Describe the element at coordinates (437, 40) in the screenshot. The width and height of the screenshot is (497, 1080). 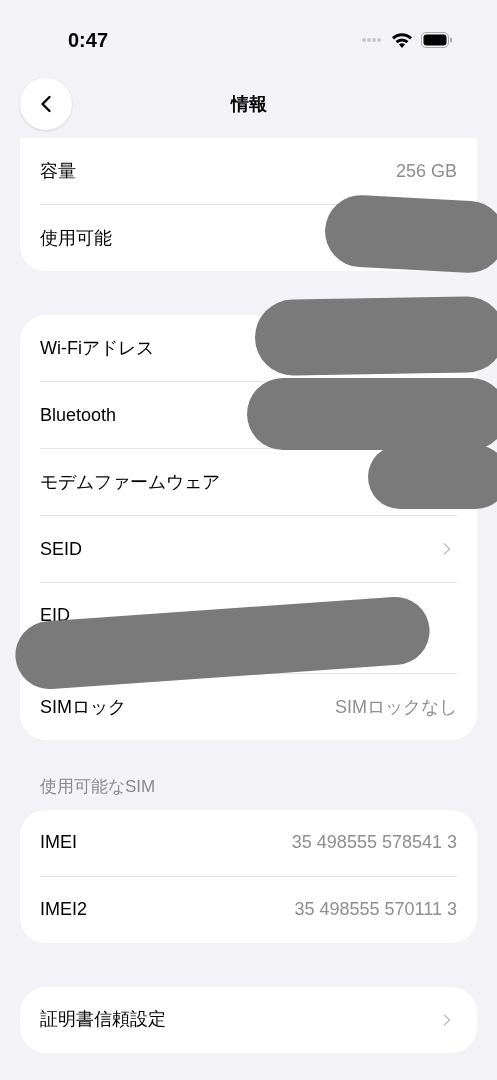
I see `battery-icon` at that location.